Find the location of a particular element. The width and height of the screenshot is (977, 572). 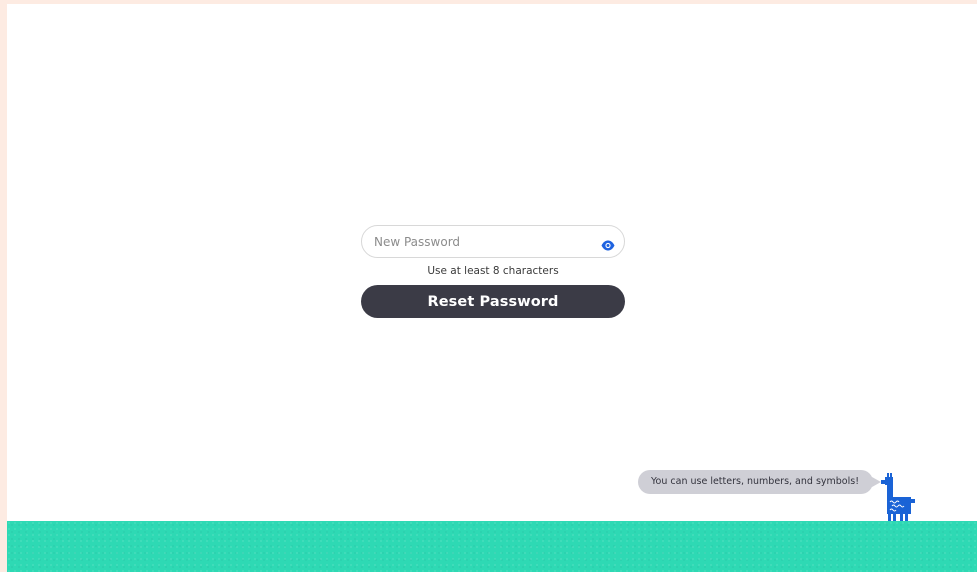

reset-password-form: Use at least 8 characters Reset Password is located at coordinates (493, 271).